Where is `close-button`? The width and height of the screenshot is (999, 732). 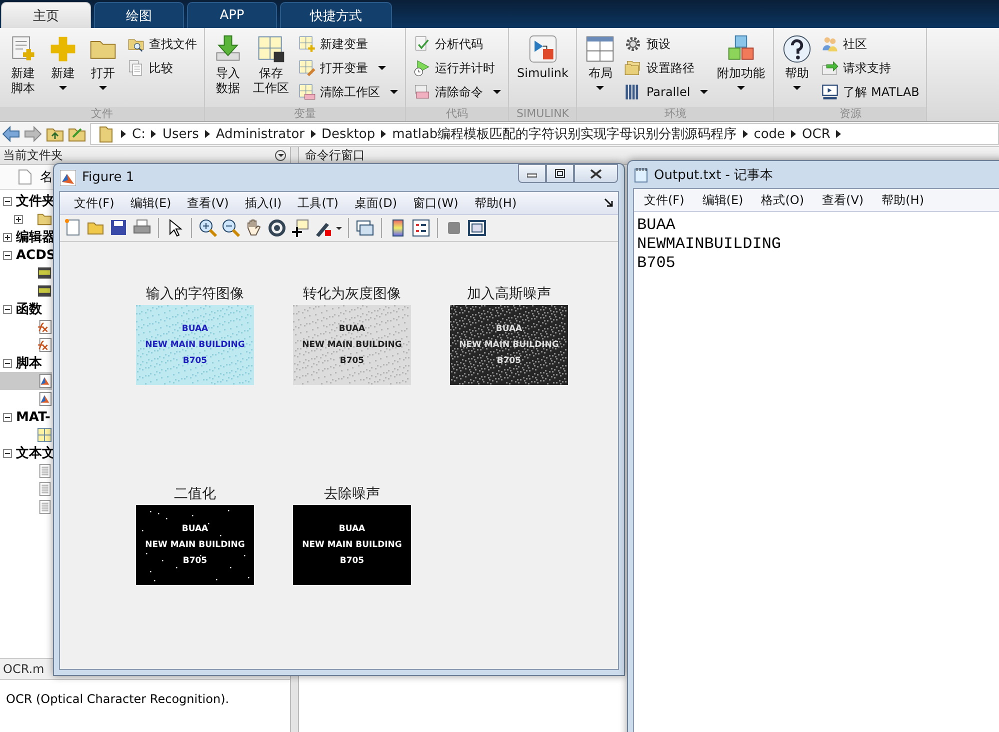 close-button is located at coordinates (596, 173).